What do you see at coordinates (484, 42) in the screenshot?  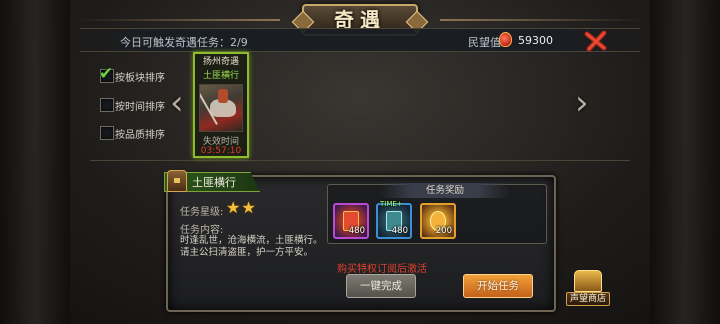 I see `prestige-label: 民望值` at bounding box center [484, 42].